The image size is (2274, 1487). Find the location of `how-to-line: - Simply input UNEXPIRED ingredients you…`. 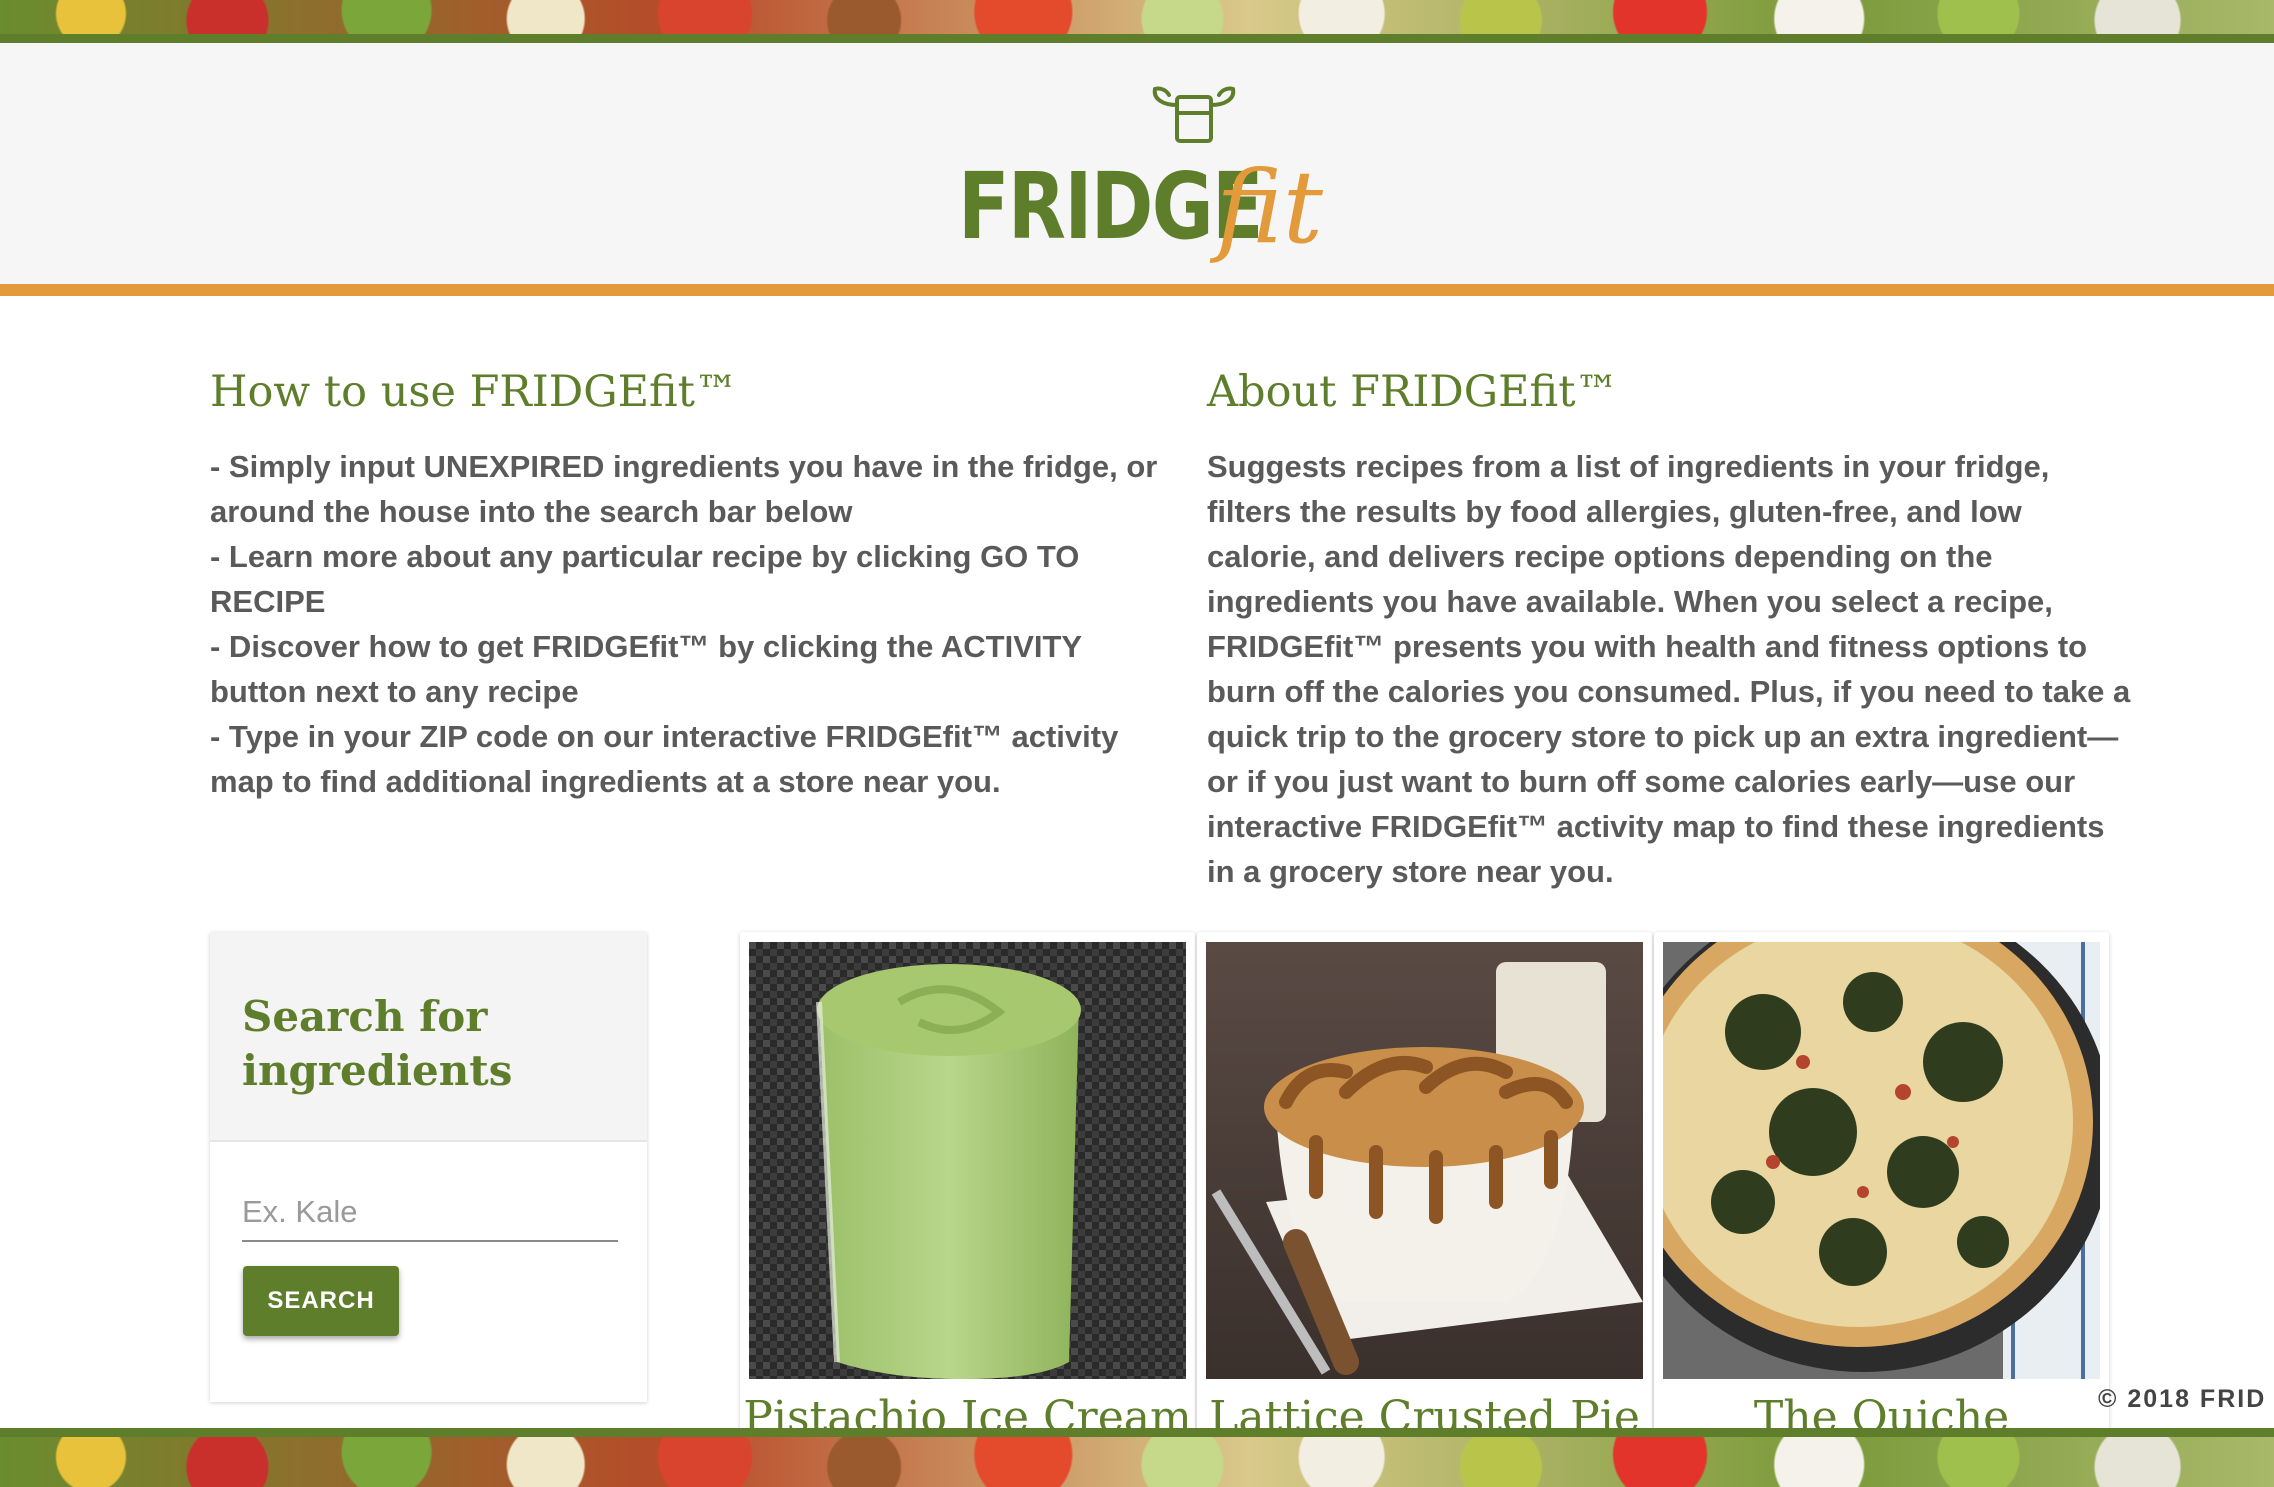

how-to-line: - Simply input UNEXPIRED ingredients you… is located at coordinates (684, 489).